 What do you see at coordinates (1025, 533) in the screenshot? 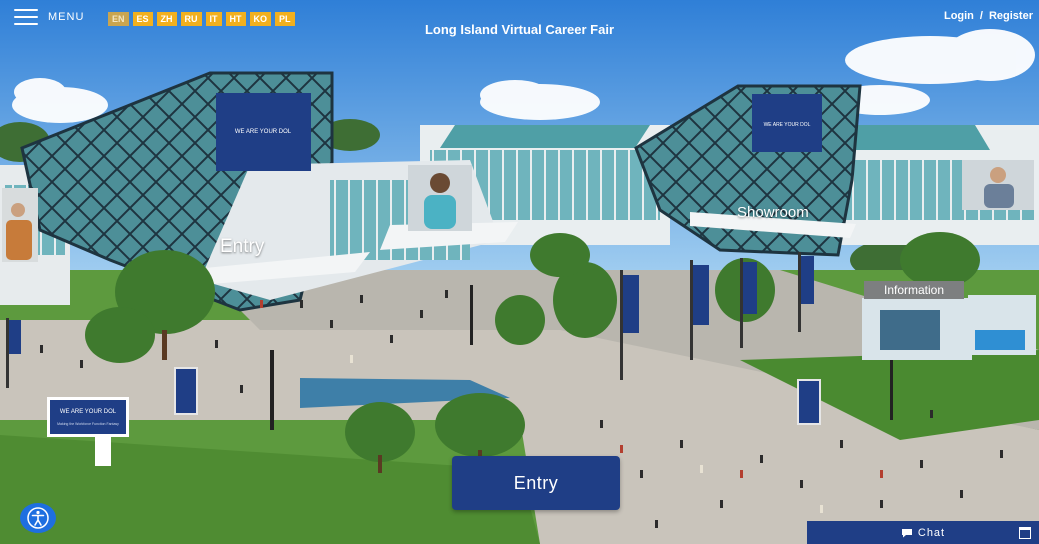
I see `maximize-icon` at bounding box center [1025, 533].